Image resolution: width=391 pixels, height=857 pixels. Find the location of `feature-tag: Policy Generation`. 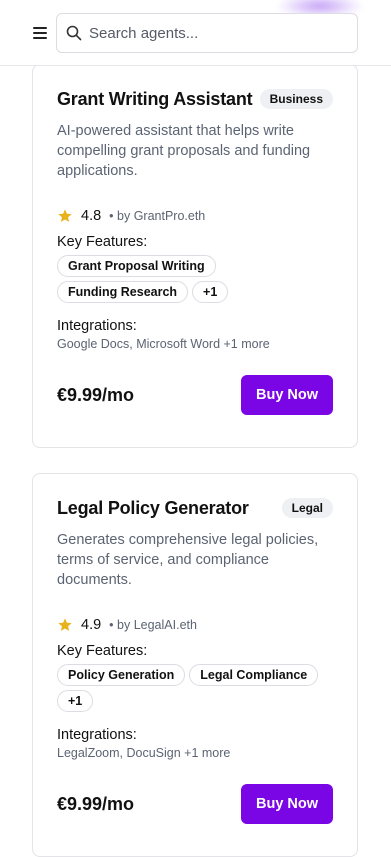

feature-tag: Policy Generation is located at coordinates (121, 675).